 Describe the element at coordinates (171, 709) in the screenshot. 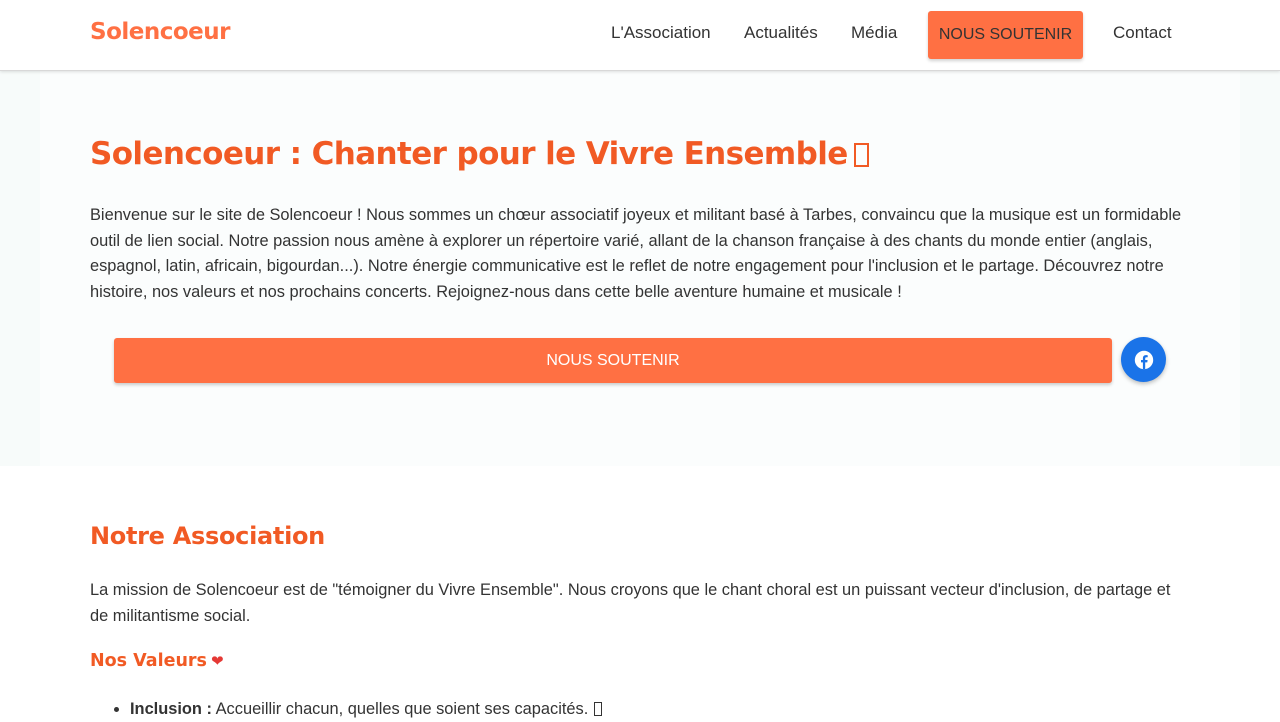

I see `value-label: Inclusion :` at that location.